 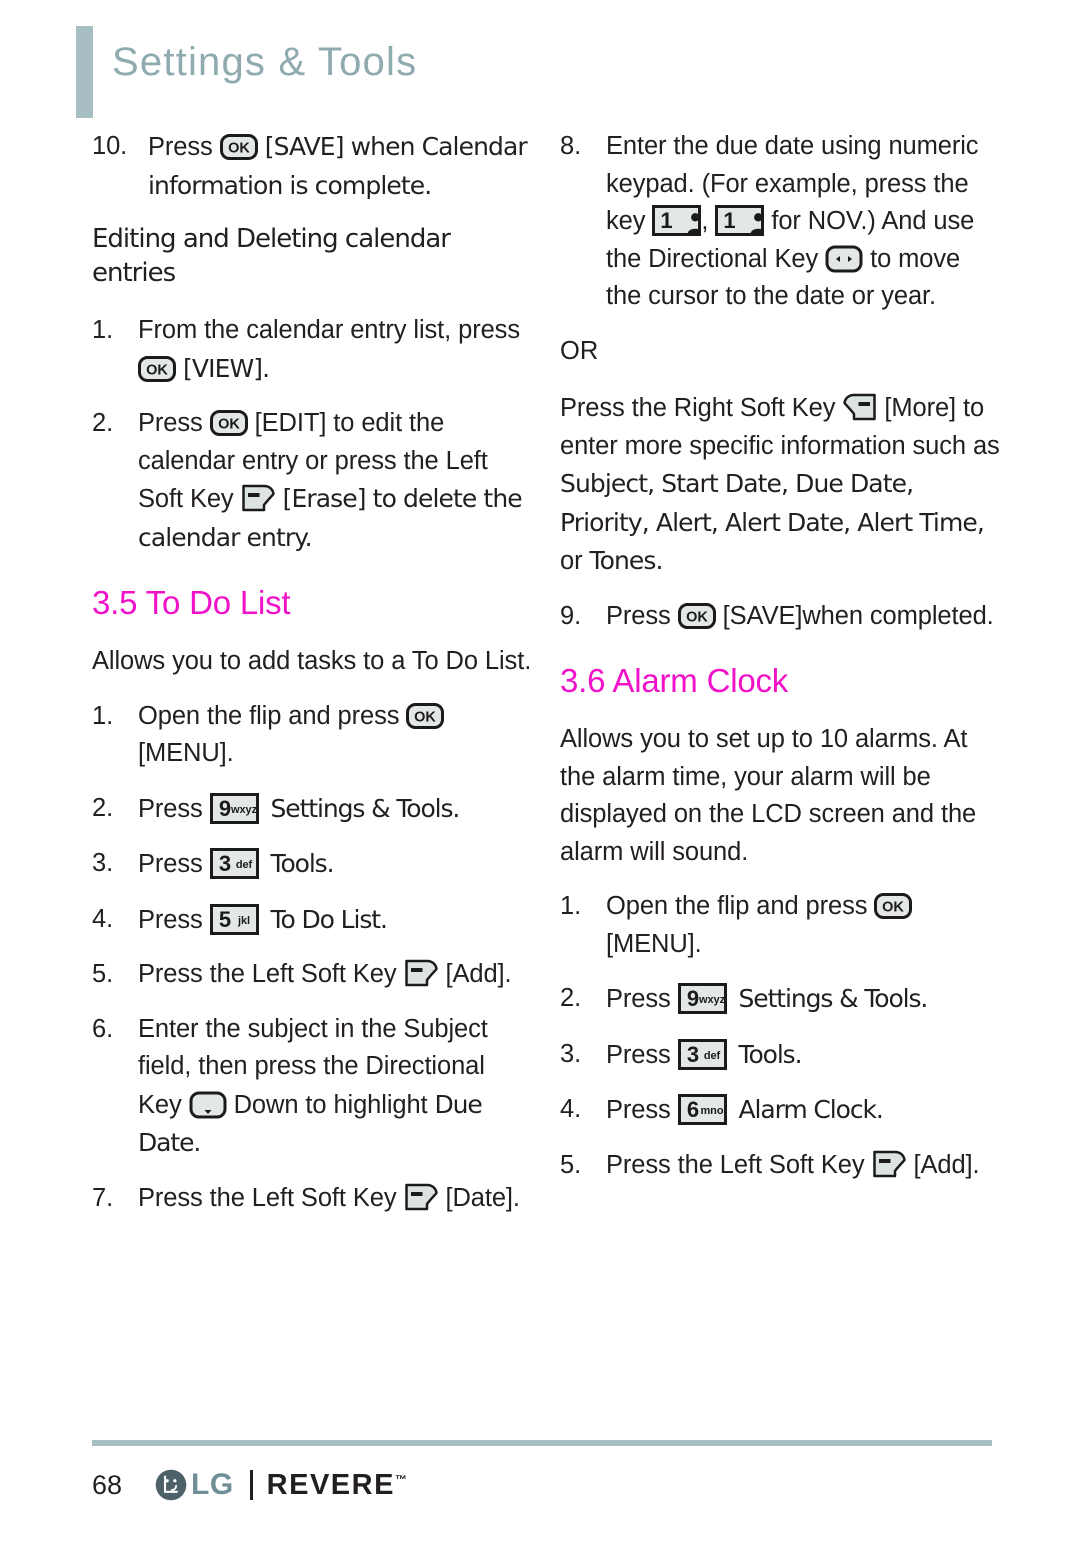 I want to click on step-number: 10., so click(x=110, y=146).